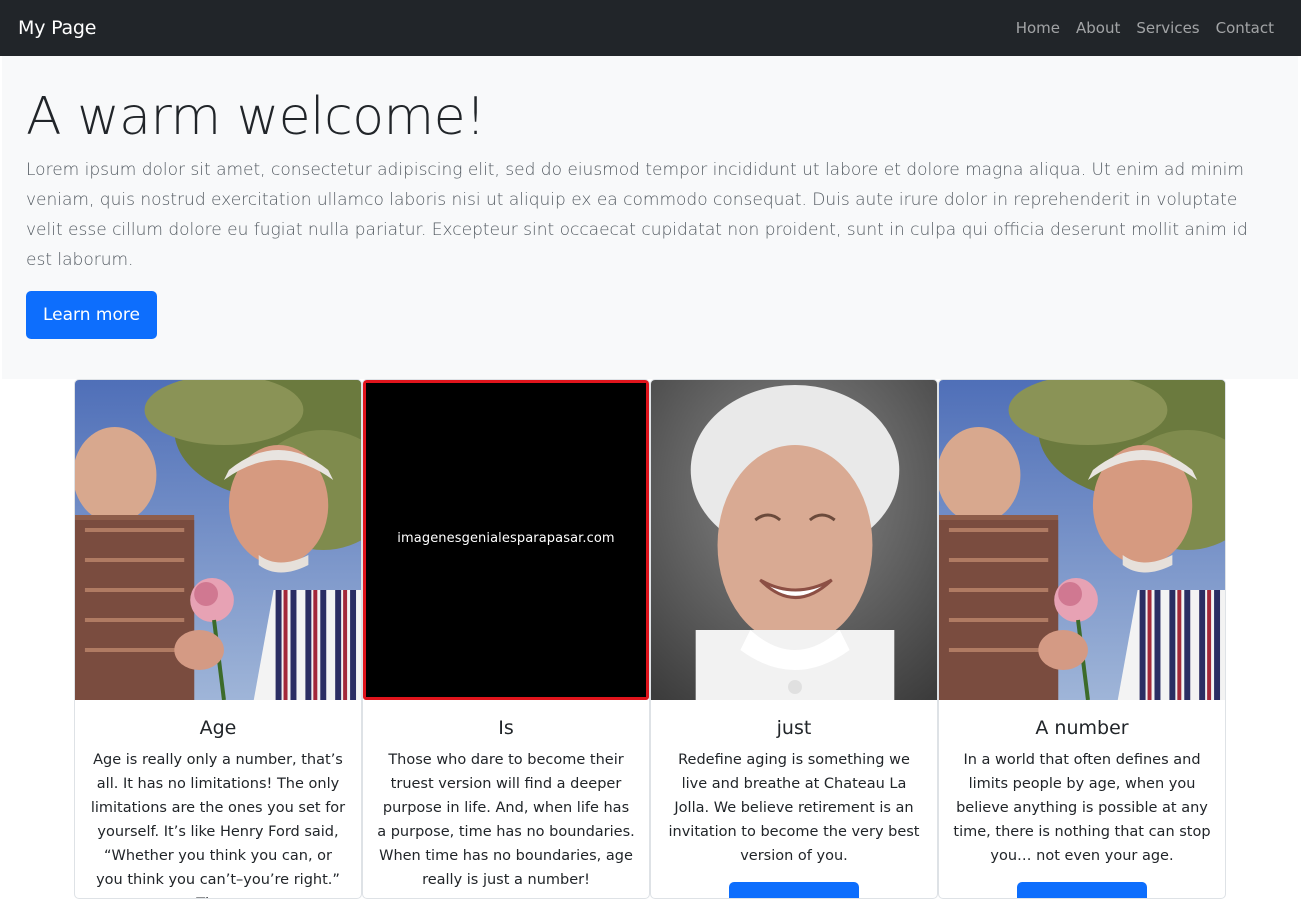 The image size is (1301, 899). Describe the element at coordinates (794, 728) in the screenshot. I see `card-title: just` at that location.